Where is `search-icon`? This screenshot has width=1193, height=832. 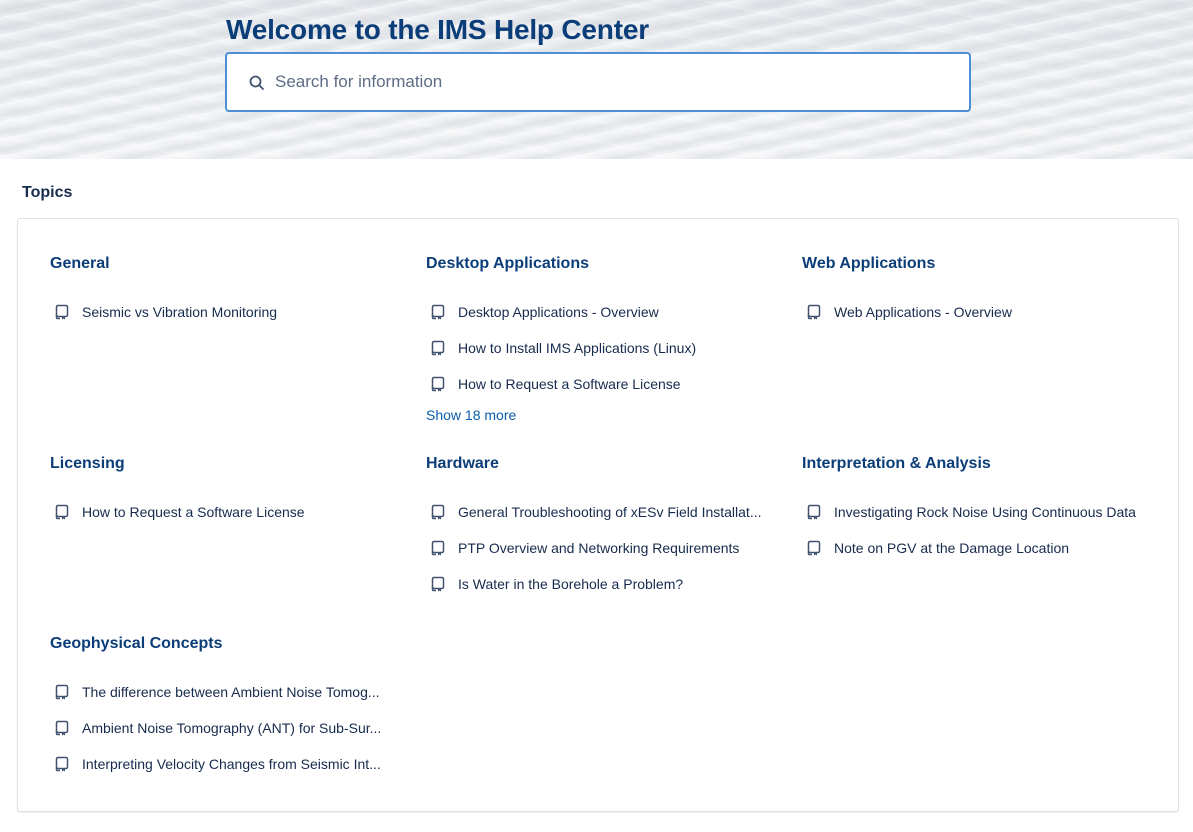 search-icon is located at coordinates (256, 82).